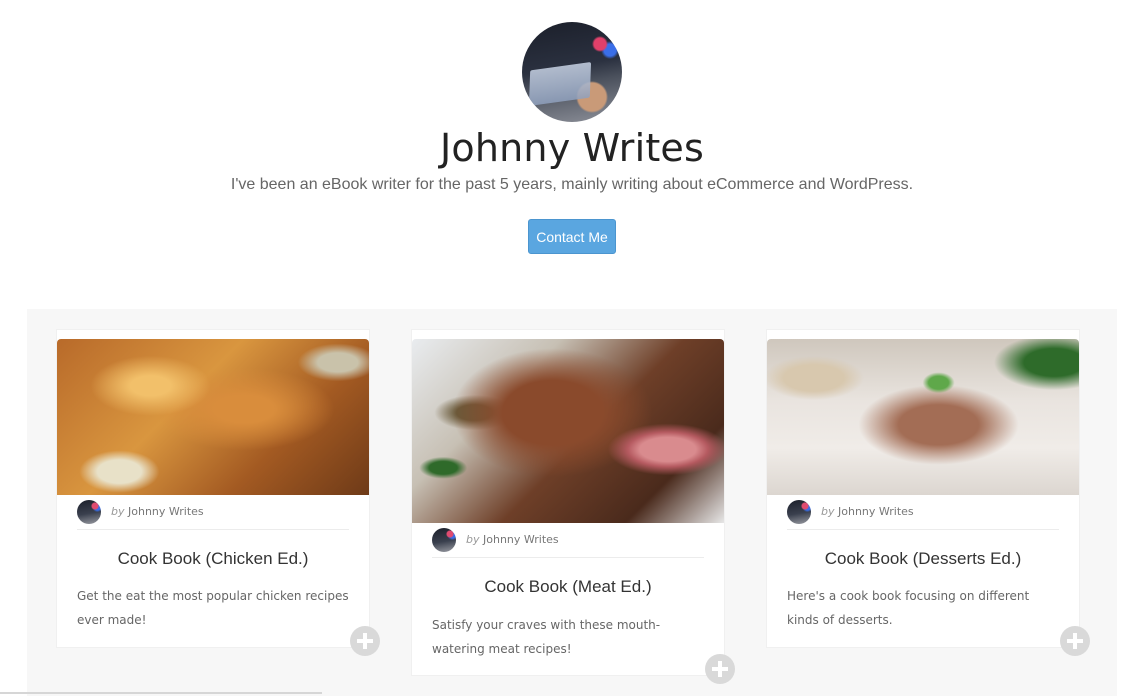 This screenshot has width=1144, height=696. What do you see at coordinates (213, 559) in the screenshot?
I see `book-title: Cook Book (Chicken Ed.)` at bounding box center [213, 559].